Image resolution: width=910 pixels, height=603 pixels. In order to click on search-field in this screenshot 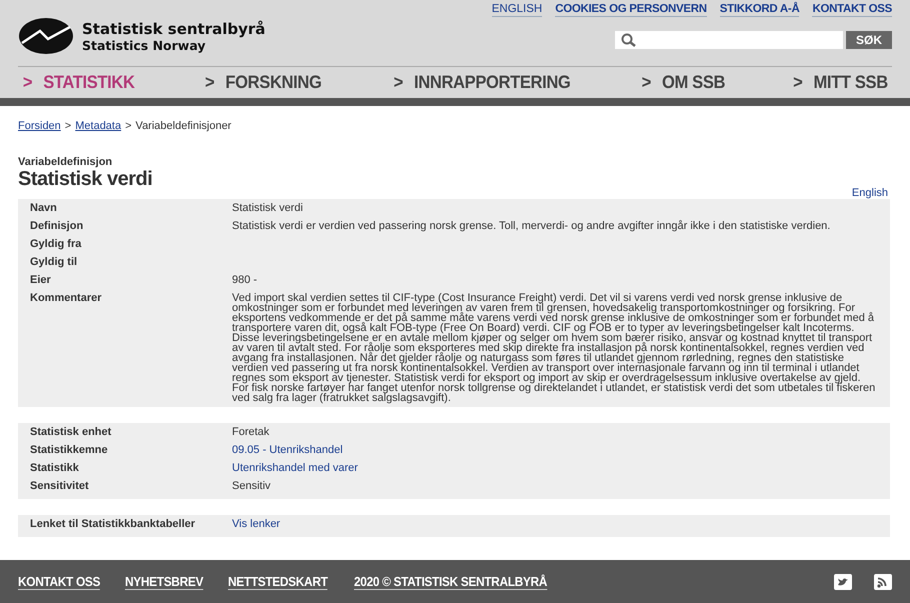, I will do `click(728, 40)`.